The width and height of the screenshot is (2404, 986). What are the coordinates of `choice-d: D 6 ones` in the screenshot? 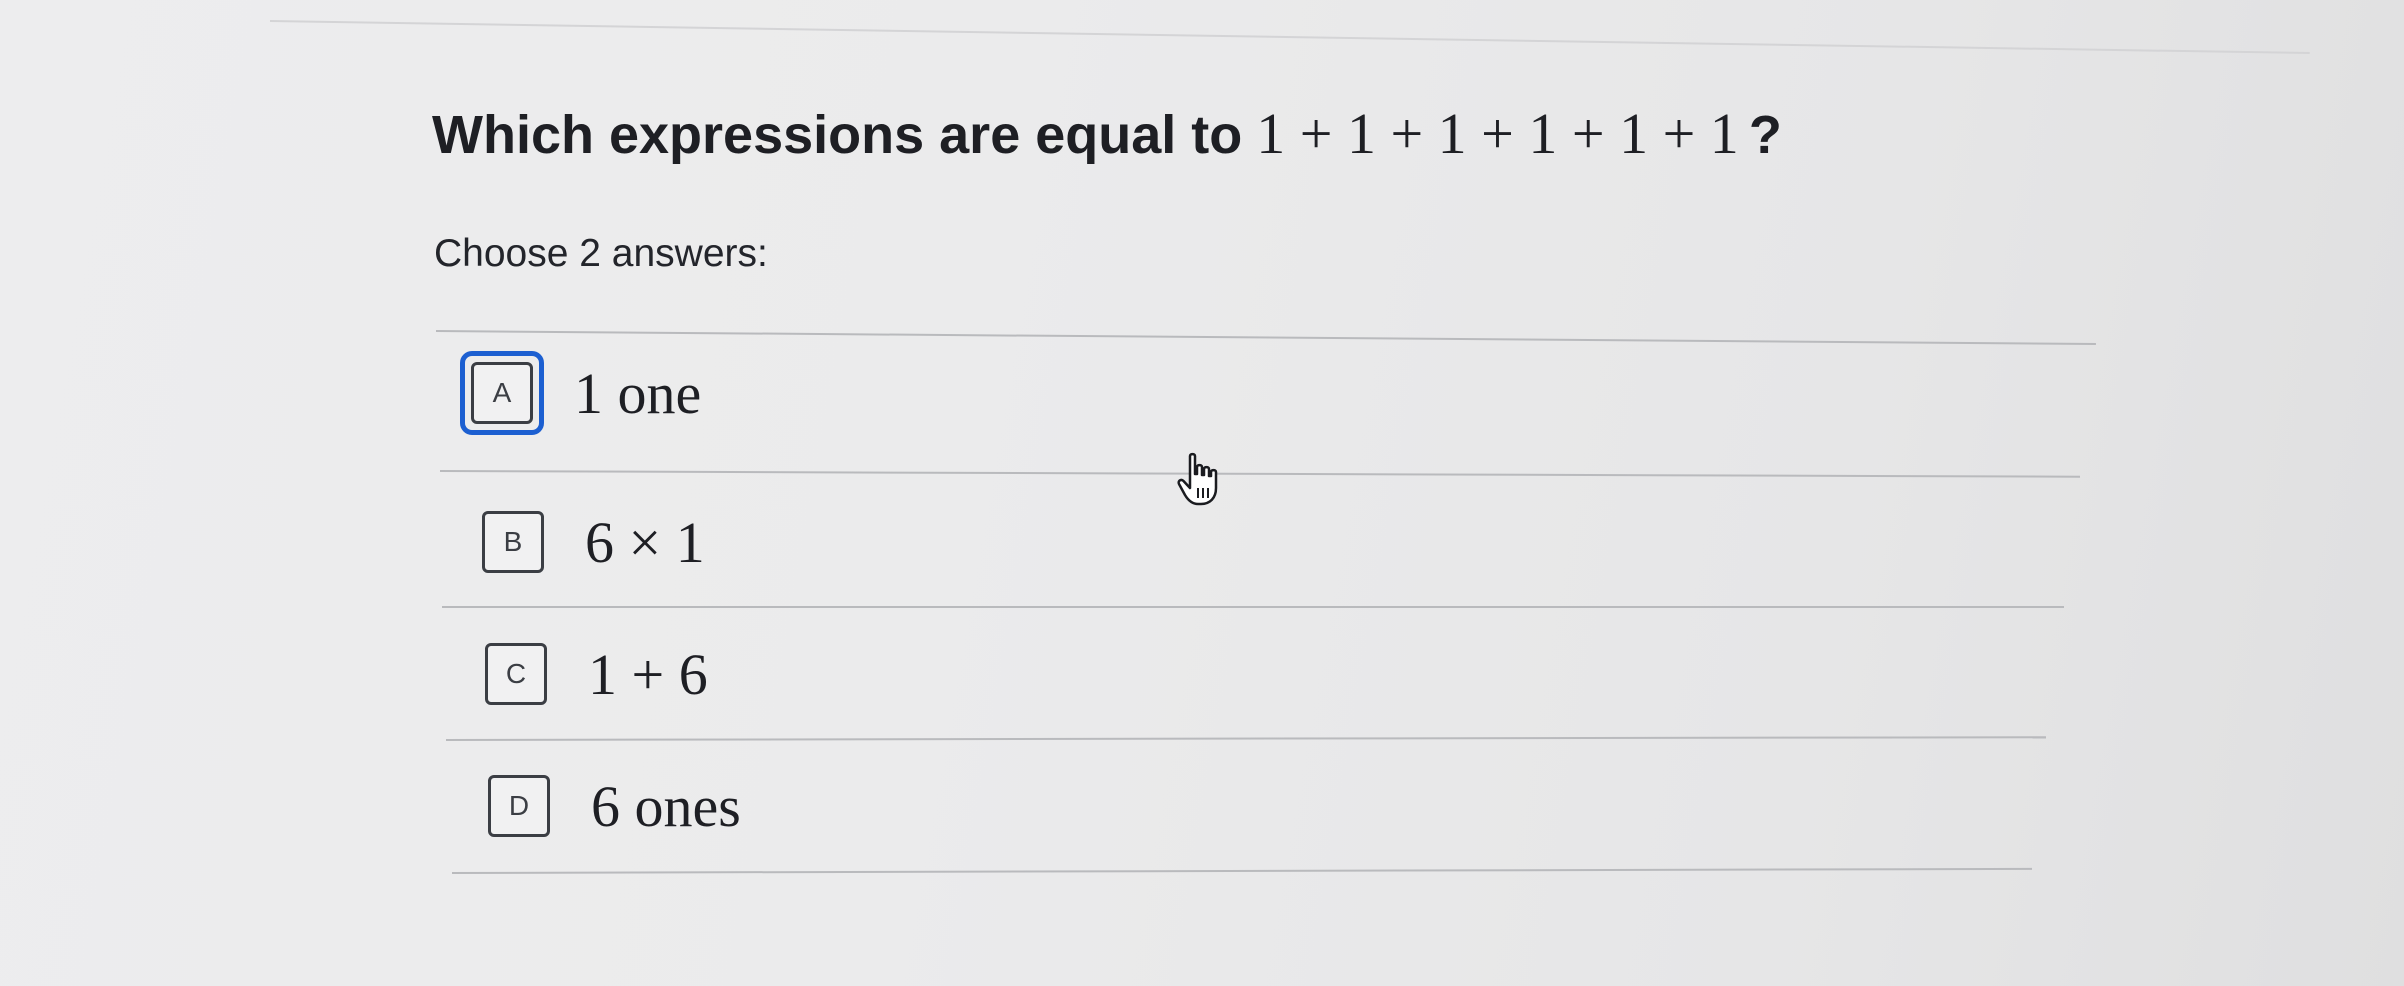 It's located at (609, 806).